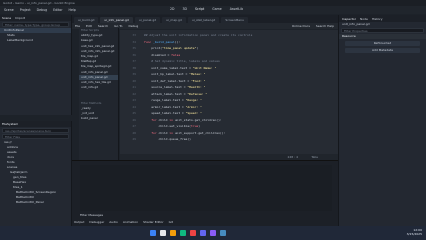 Image resolution: width=426 pixels, height=240 pixels. Describe the element at coordinates (174, 74) in the screenshot. I see `code-line: unit_hp_label.text = "Melee: "` at that location.